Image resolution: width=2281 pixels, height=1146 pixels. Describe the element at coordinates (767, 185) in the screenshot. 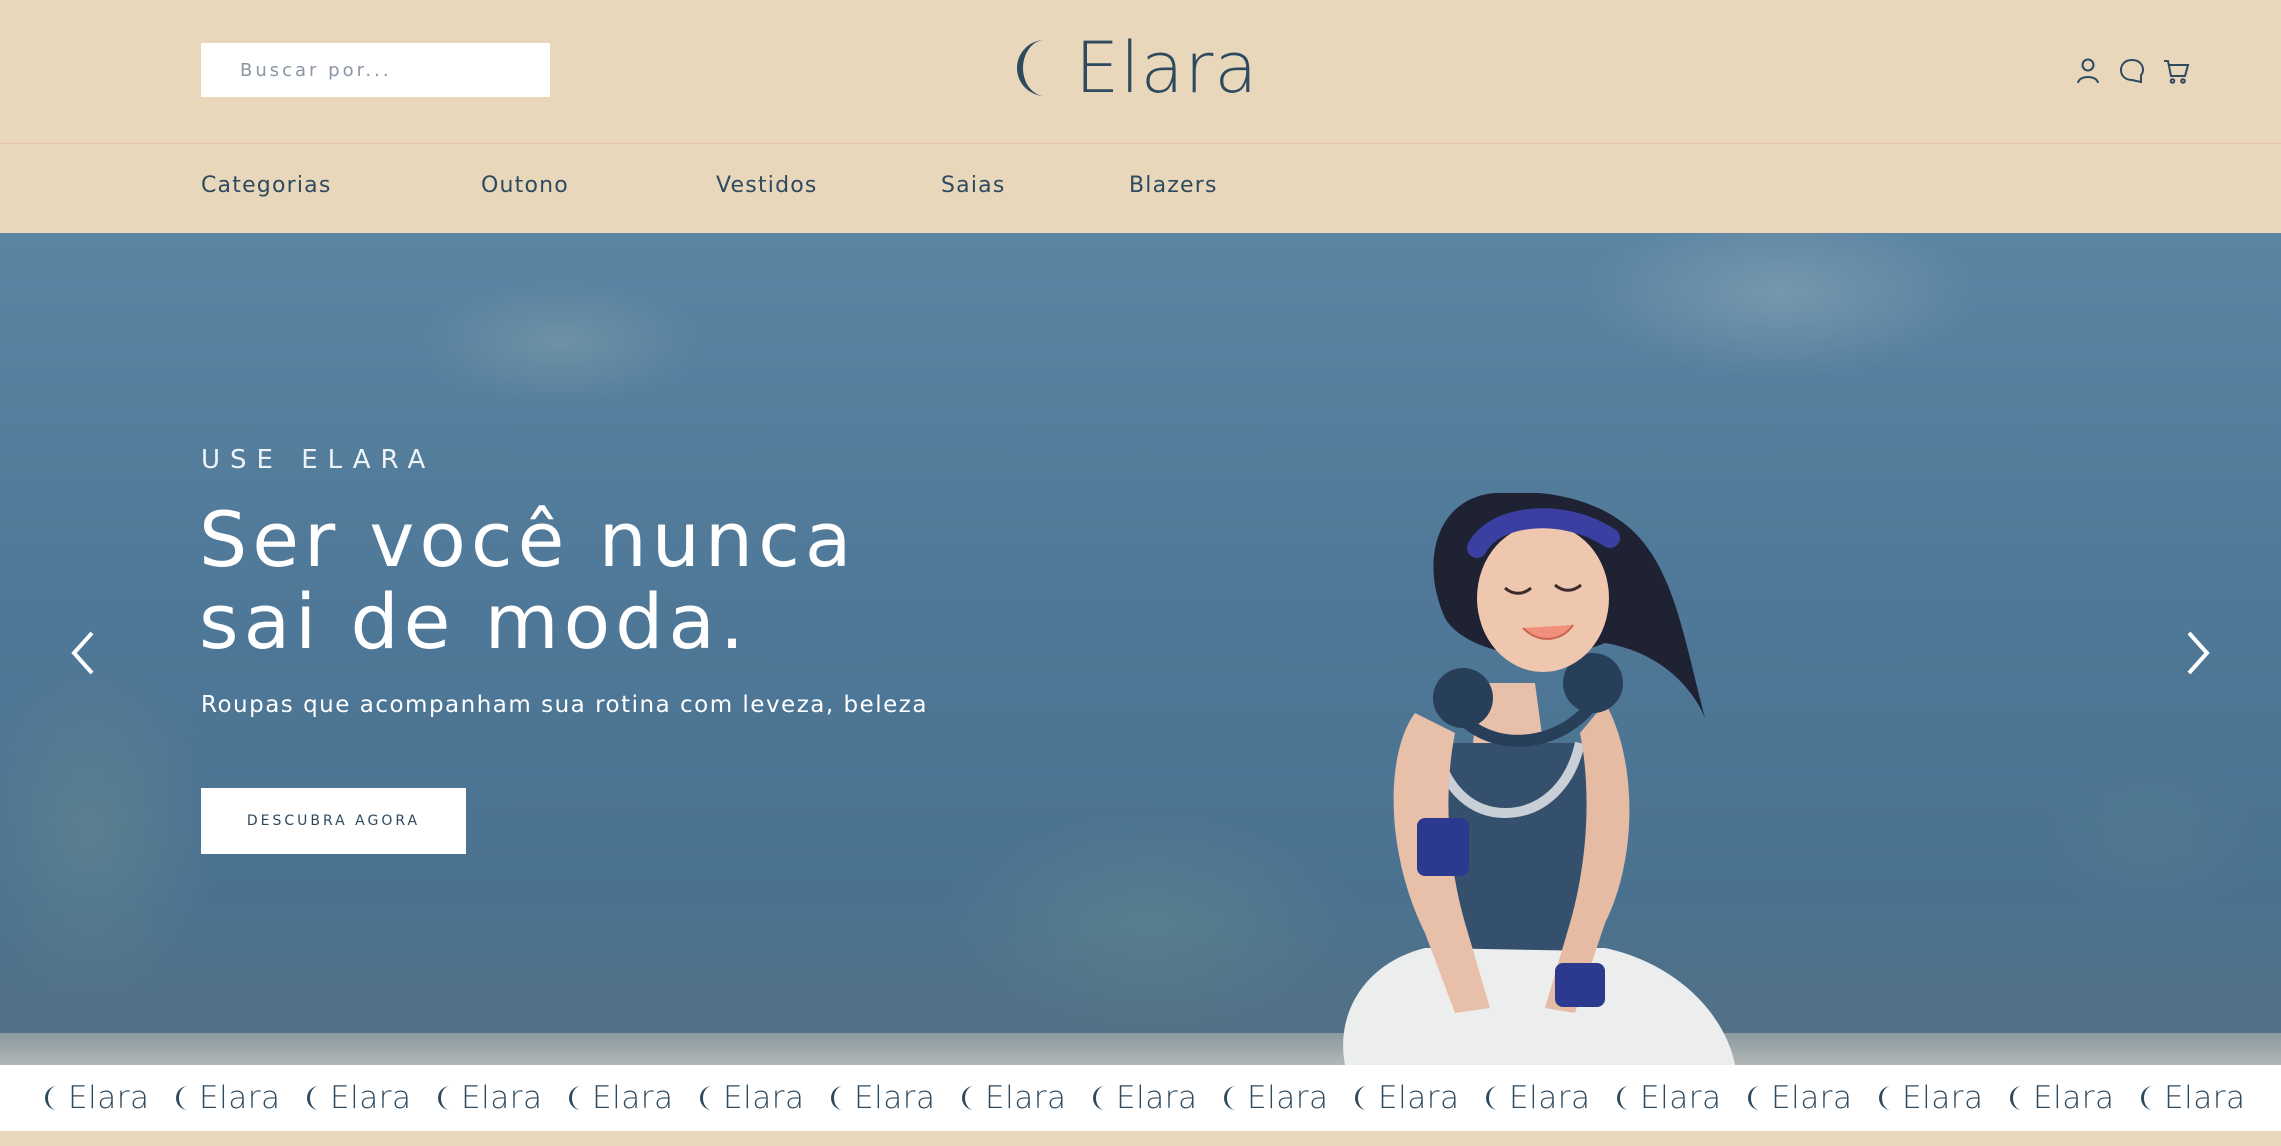

I see `nav-item-vestidos: Vestidos` at that location.